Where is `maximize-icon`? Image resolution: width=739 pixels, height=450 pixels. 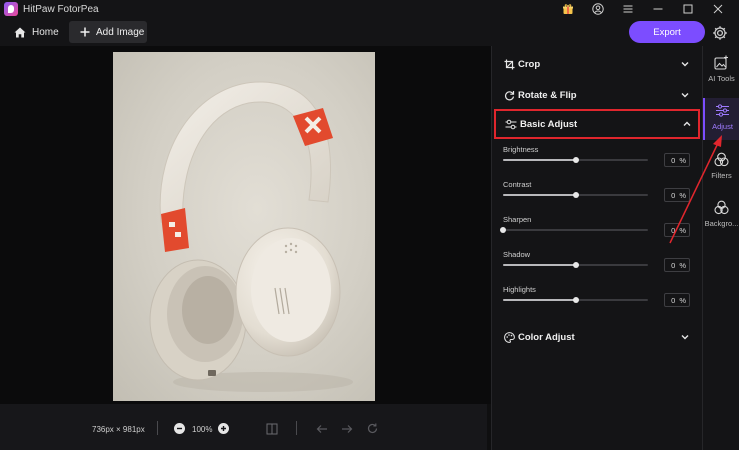
maximize-icon is located at coordinates (688, 9).